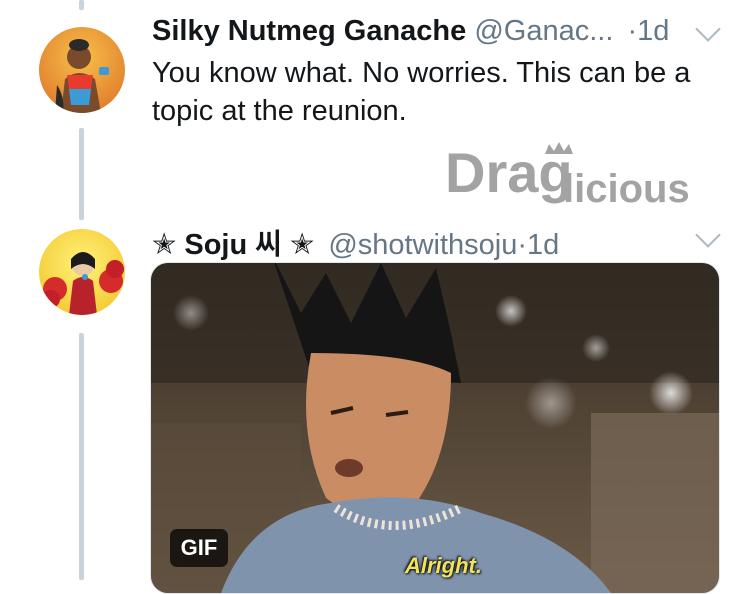  What do you see at coordinates (81, 456) in the screenshot?
I see `thread-line-bottom` at bounding box center [81, 456].